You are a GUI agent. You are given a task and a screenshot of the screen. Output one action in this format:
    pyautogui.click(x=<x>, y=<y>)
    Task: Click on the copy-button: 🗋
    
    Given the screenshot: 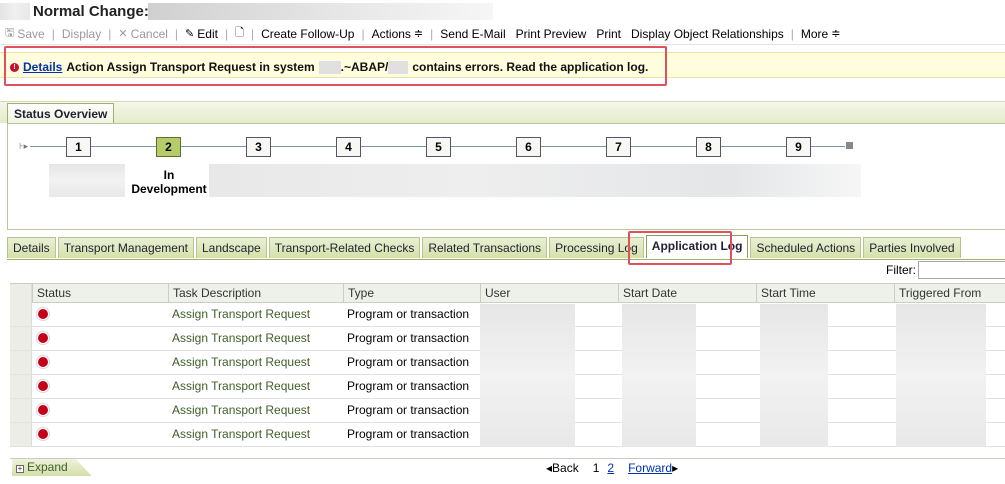 What is the action you would take?
    pyautogui.click(x=239, y=33)
    